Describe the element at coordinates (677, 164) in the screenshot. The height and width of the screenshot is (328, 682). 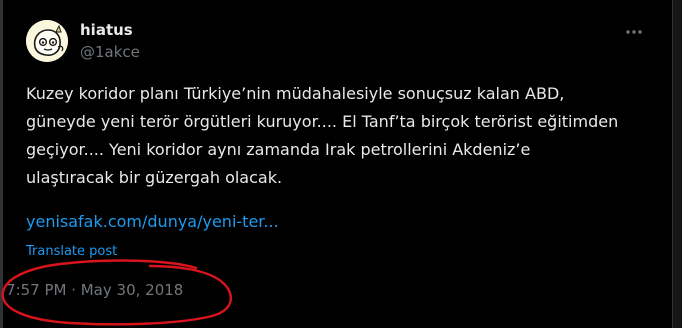
I see `right-scroll-gutter` at that location.